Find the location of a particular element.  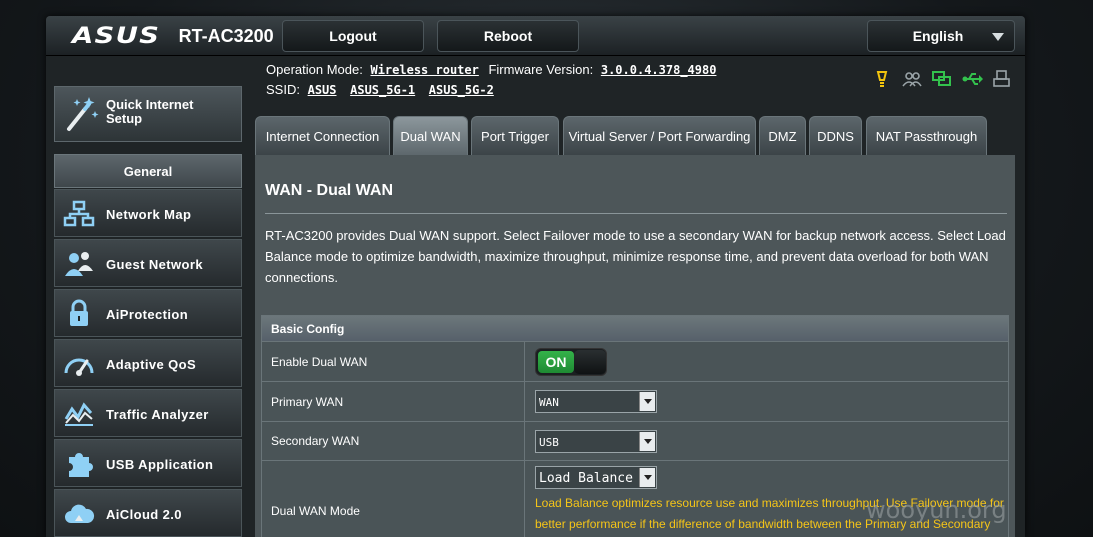

table-row: Primary WAN WAN is located at coordinates (635, 402).